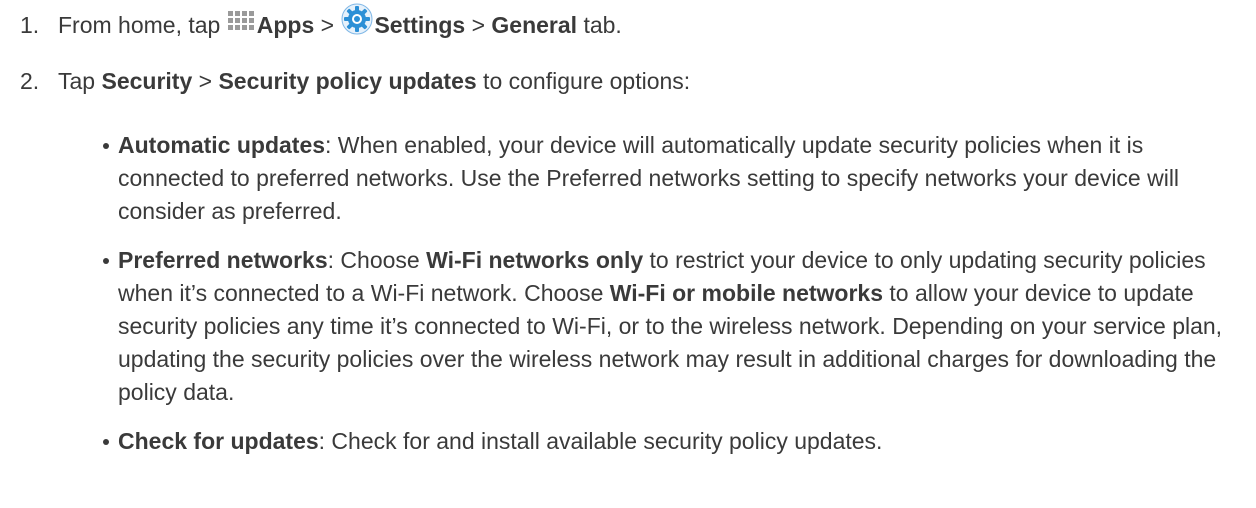 The width and height of the screenshot is (1256, 508). I want to click on security-policy-updates-label: Security policy updates, so click(347, 81).